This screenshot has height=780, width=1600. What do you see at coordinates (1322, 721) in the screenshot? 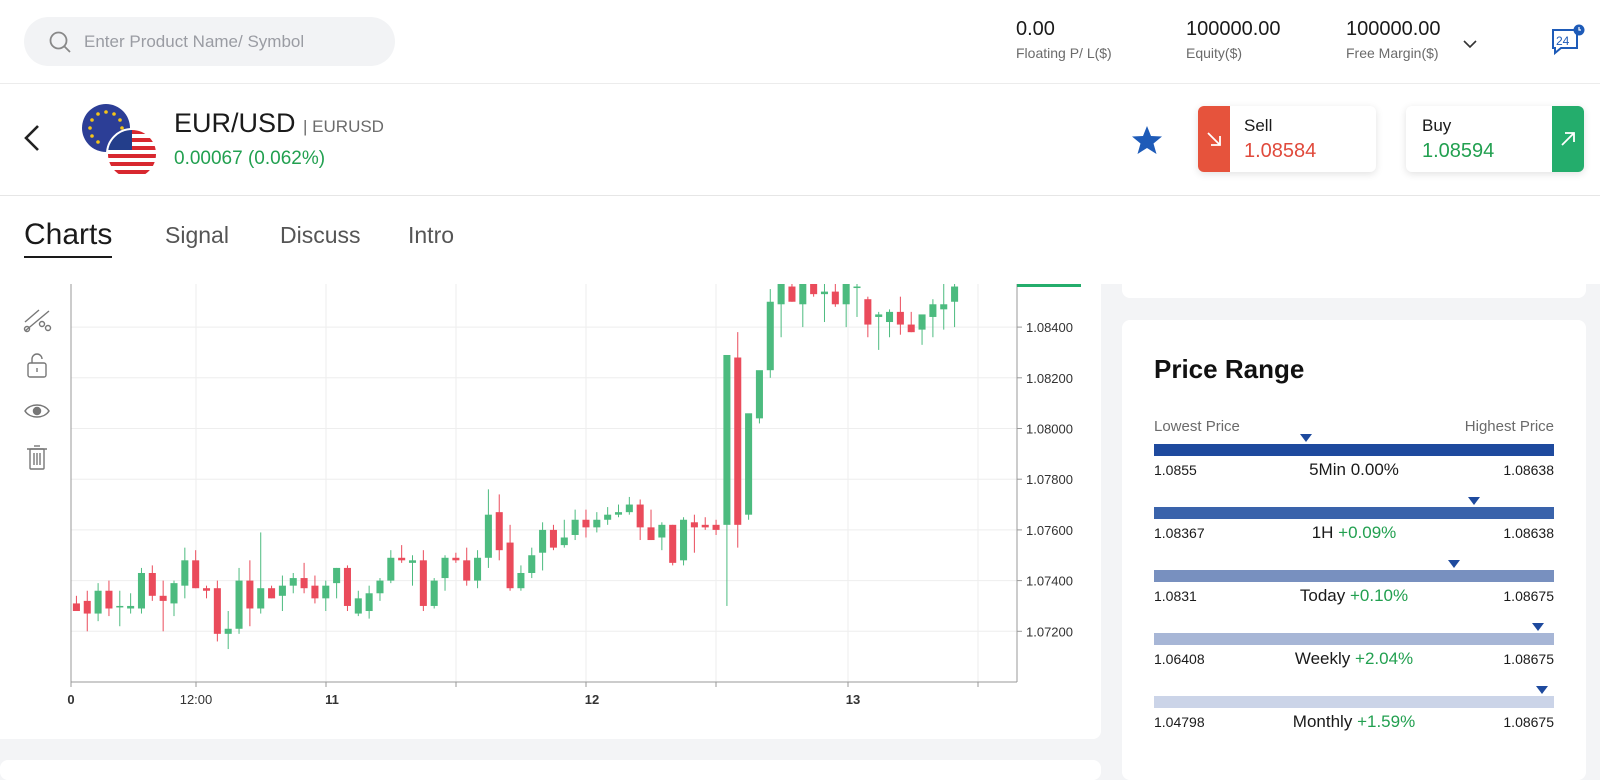
I see `range-period-label: Monthly` at bounding box center [1322, 721].